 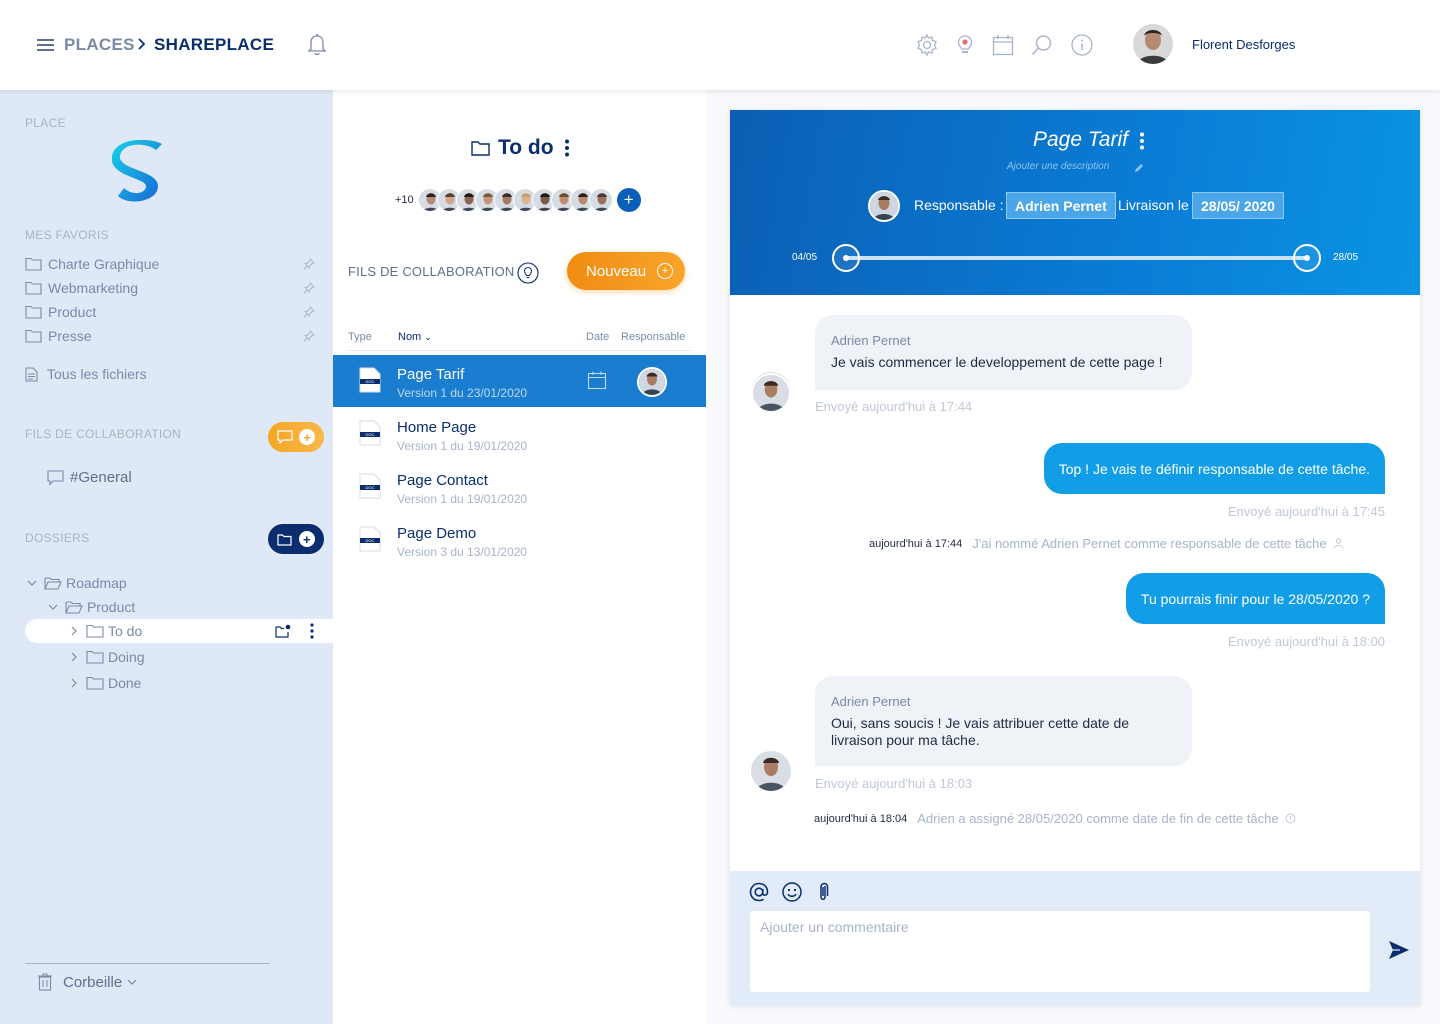 What do you see at coordinates (600, 200) in the screenshot?
I see `member-avatar` at bounding box center [600, 200].